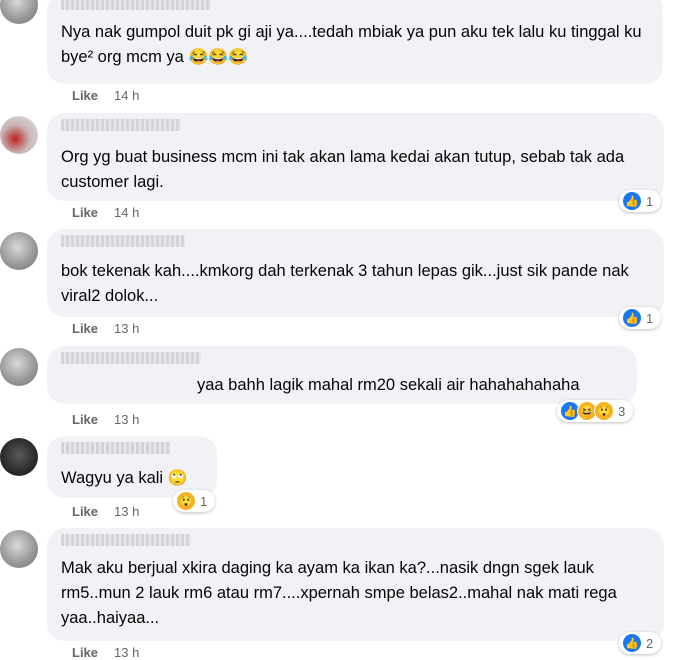 The height and width of the screenshot is (660, 686). Describe the element at coordinates (650, 643) in the screenshot. I see `reaction-count: 2` at that location.